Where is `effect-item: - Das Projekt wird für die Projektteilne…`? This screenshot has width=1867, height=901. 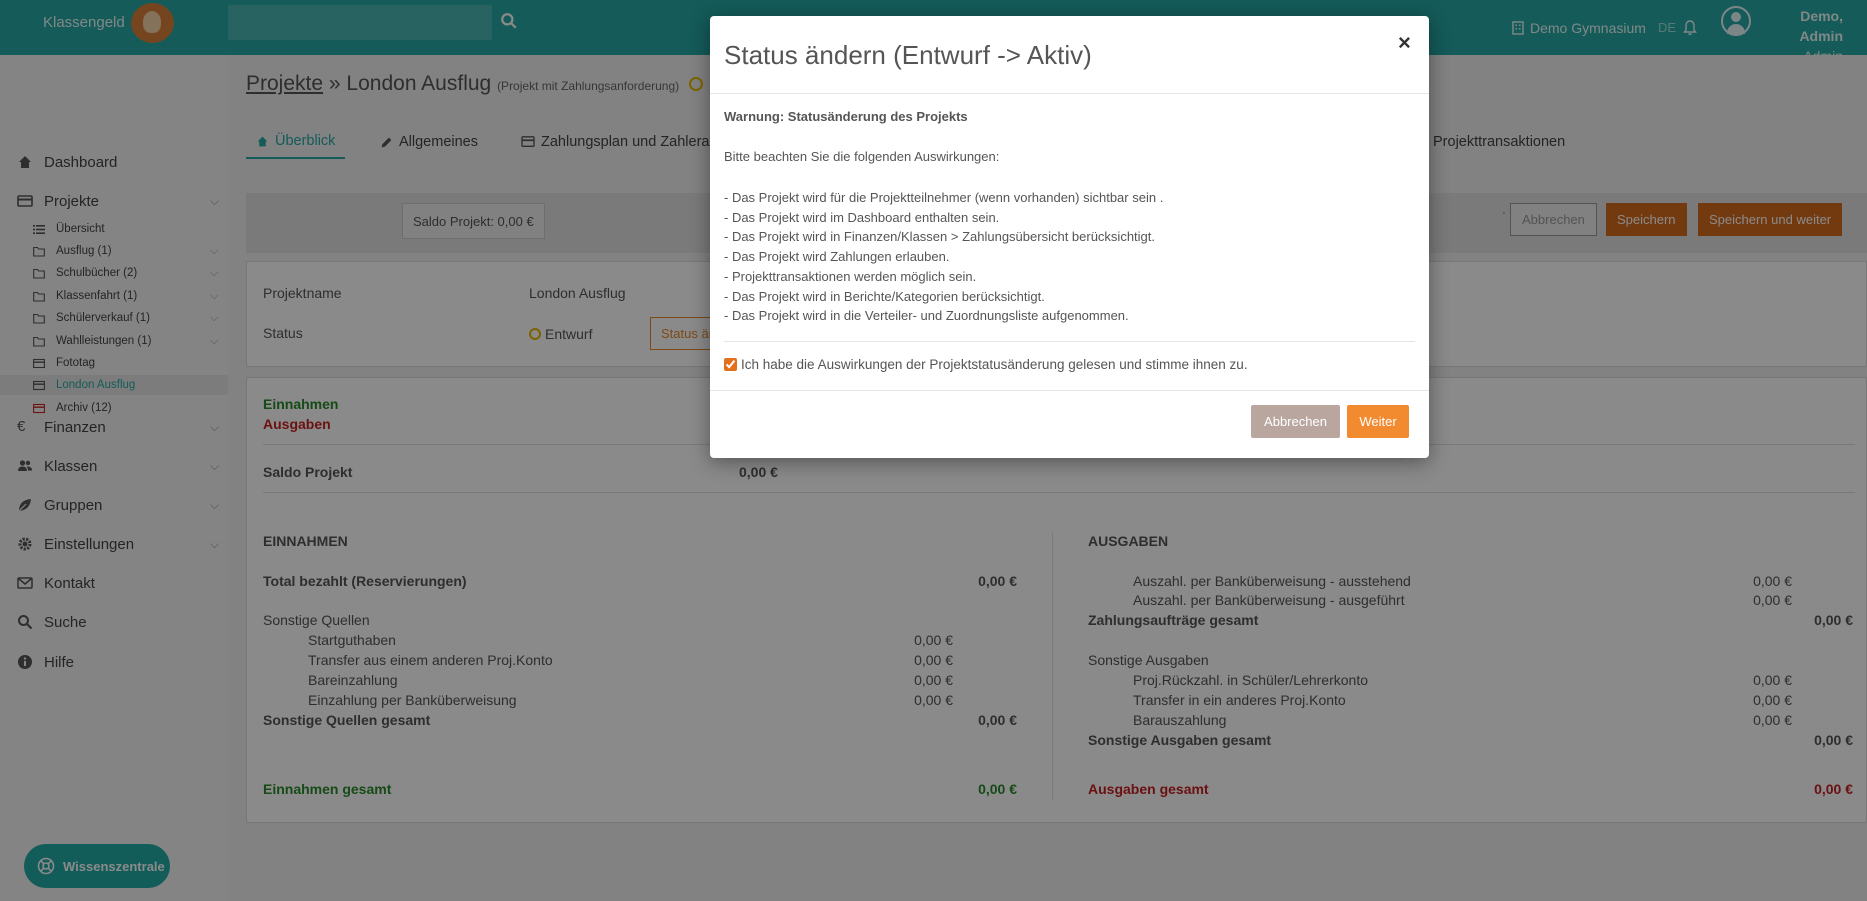 effect-item: - Das Projekt wird für die Projektteilne… is located at coordinates (944, 197).